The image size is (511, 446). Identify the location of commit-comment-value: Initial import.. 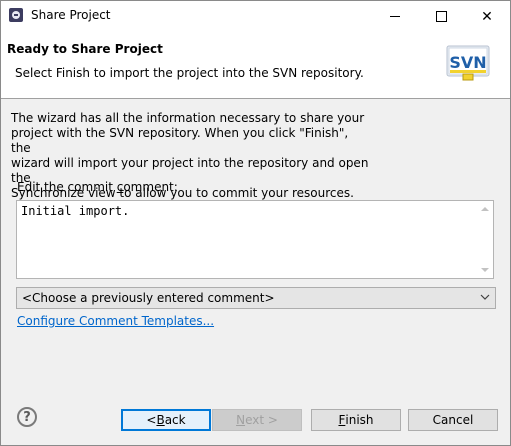
(75, 211).